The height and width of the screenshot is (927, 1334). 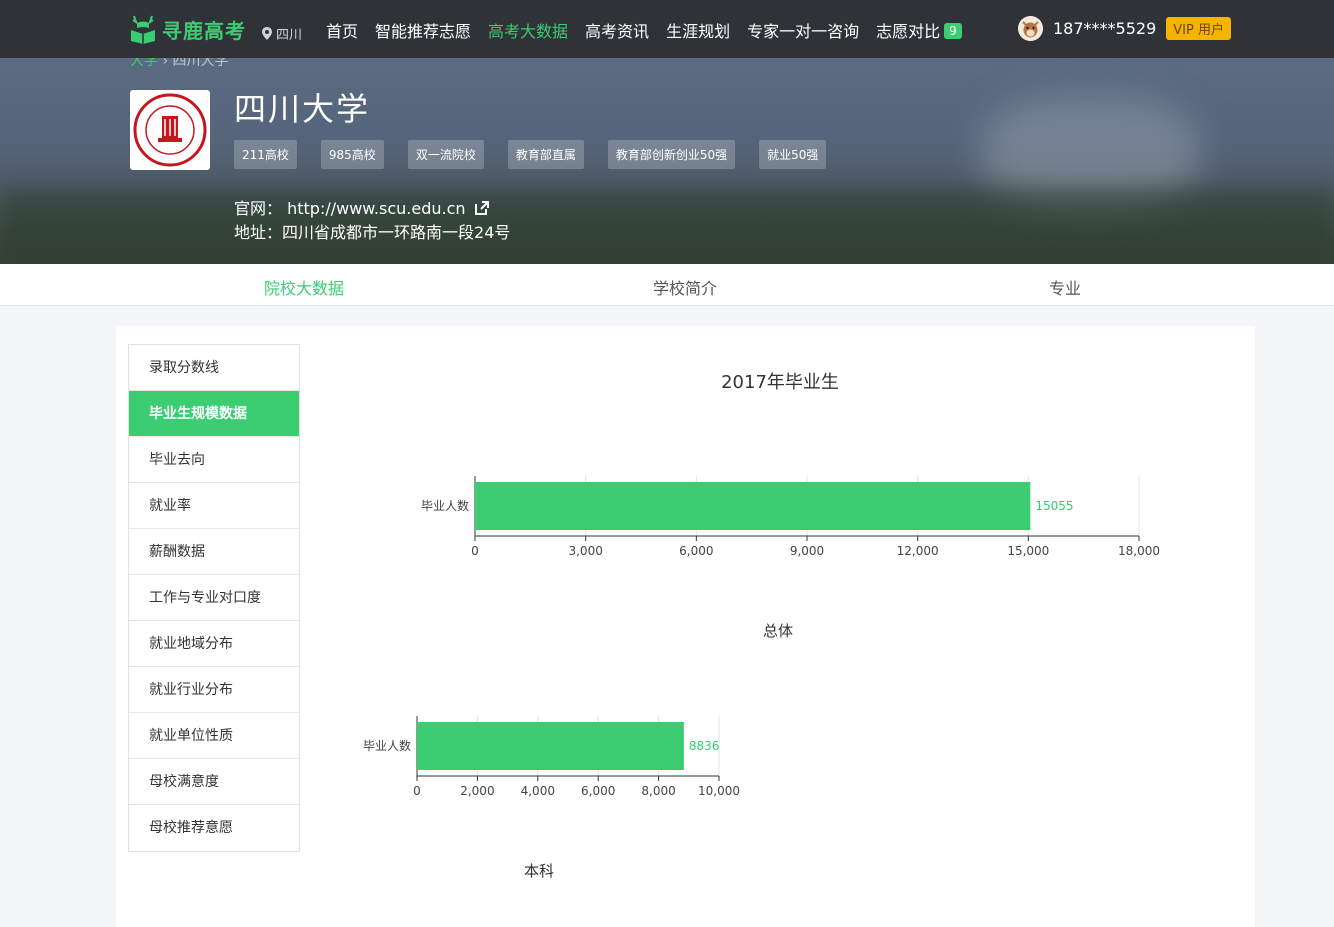 I want to click on x-tick-label: 2,000, so click(x=477, y=791).